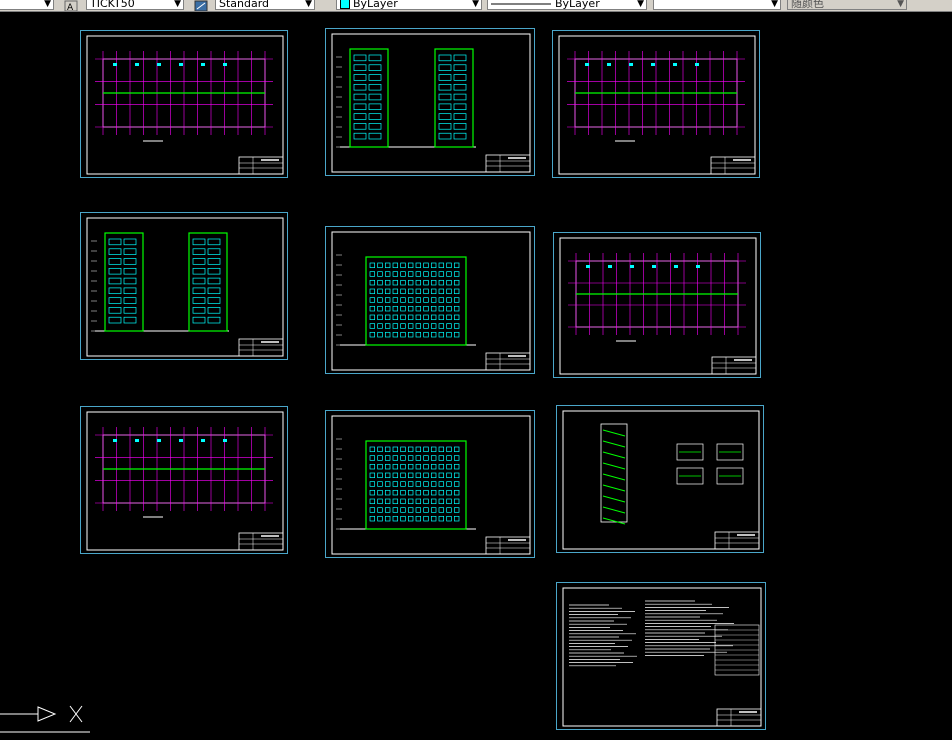  I want to click on plot-style-dropdown: 随颜色 ▼, so click(847, 5).